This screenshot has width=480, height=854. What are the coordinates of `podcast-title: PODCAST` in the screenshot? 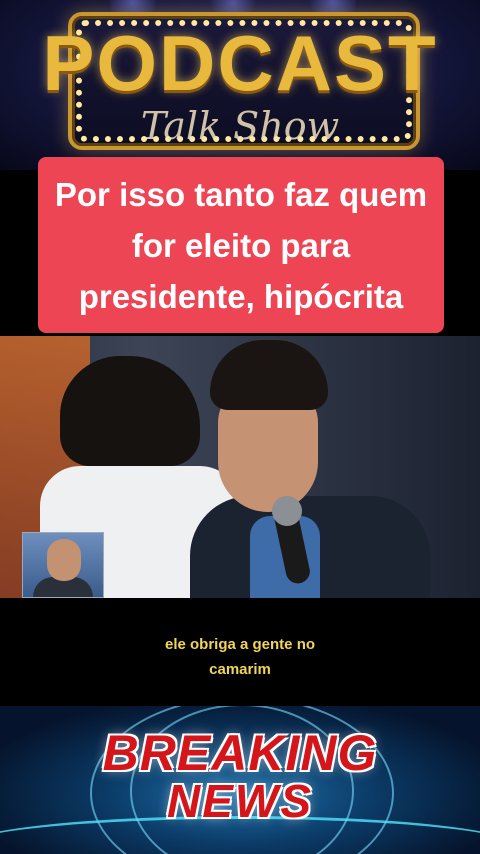 It's located at (240, 63).